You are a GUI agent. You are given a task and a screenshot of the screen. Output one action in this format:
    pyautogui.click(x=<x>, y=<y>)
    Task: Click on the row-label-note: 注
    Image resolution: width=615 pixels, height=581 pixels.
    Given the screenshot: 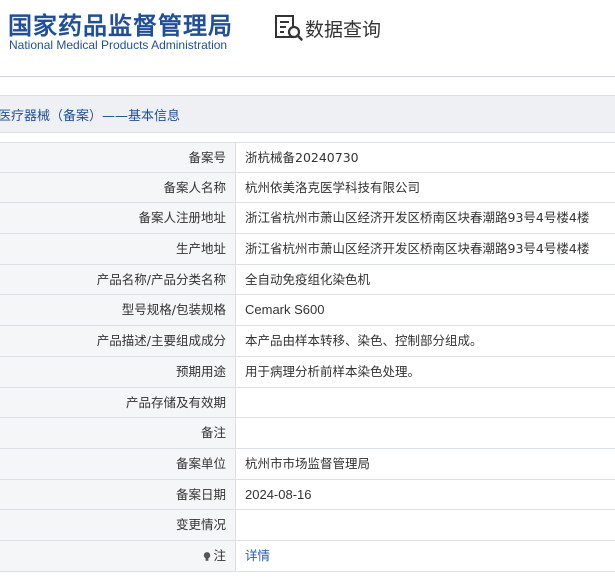 What is the action you would take?
    pyautogui.click(x=118, y=555)
    